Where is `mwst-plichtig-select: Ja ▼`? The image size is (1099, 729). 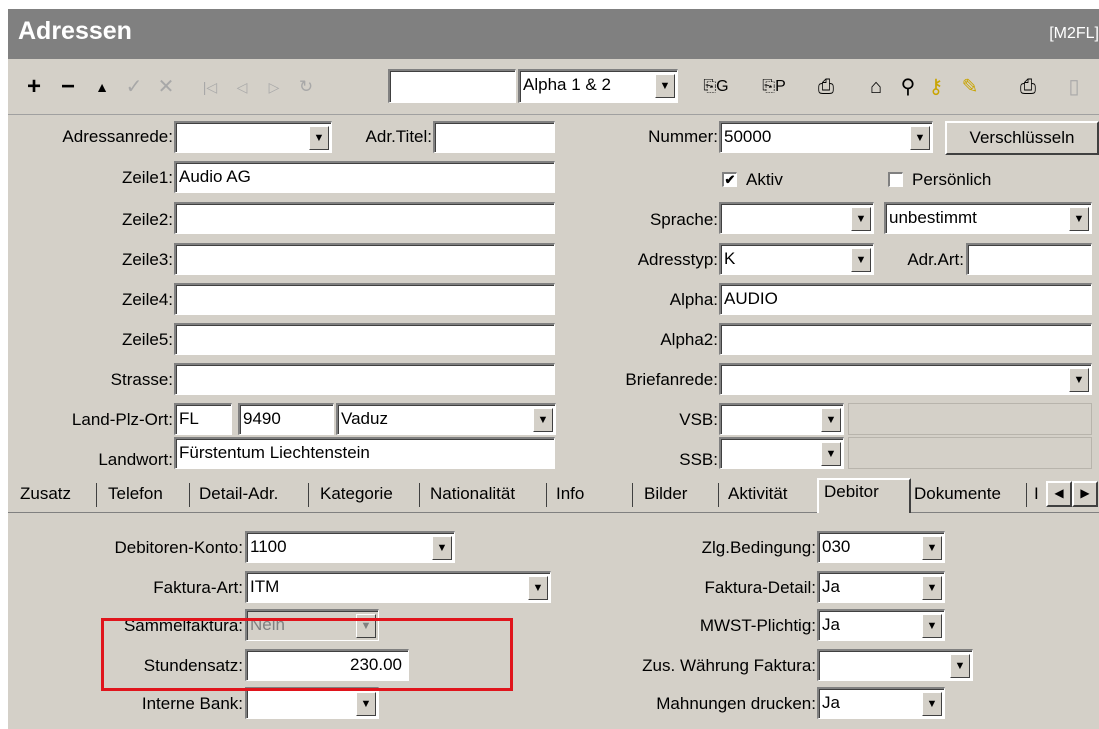 mwst-plichtig-select: Ja ▼ is located at coordinates (881, 625).